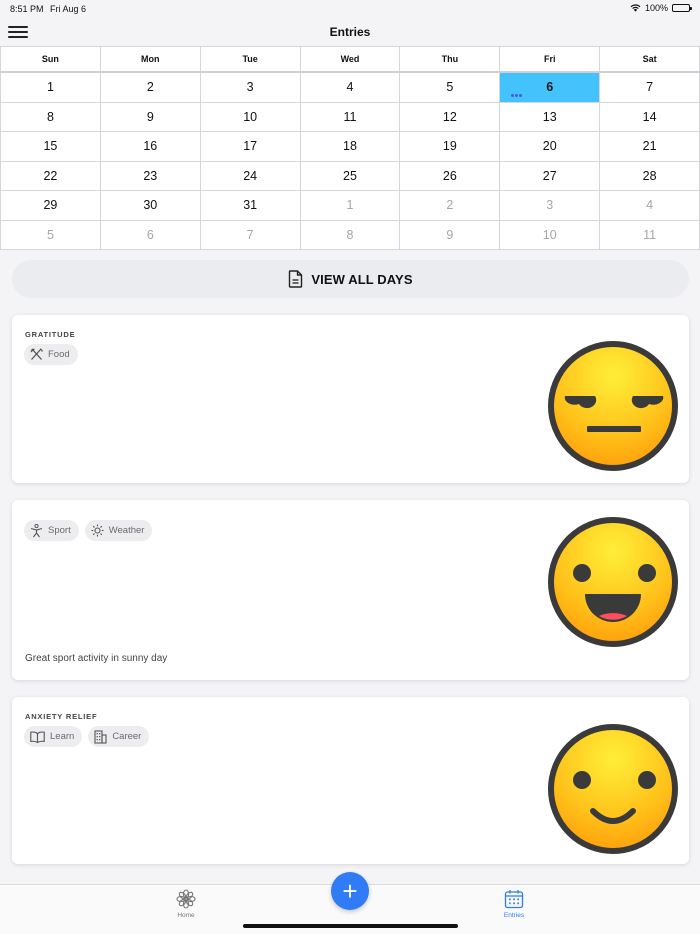 This screenshot has width=700, height=934. Describe the element at coordinates (550, 146) in the screenshot. I see `calendar-day: 20` at that location.